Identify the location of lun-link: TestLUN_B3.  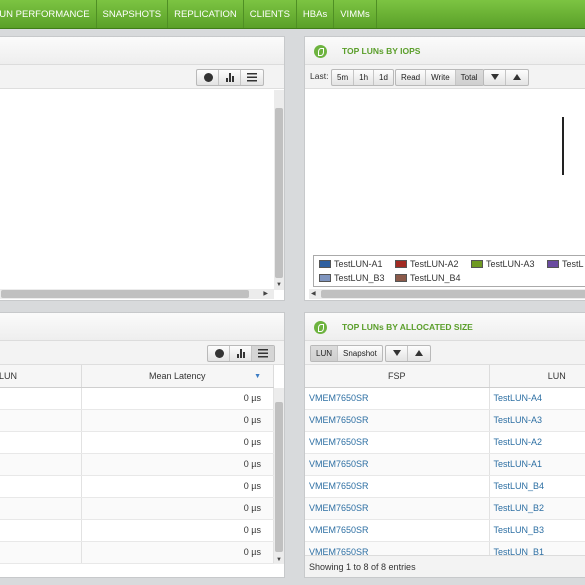
(519, 530).